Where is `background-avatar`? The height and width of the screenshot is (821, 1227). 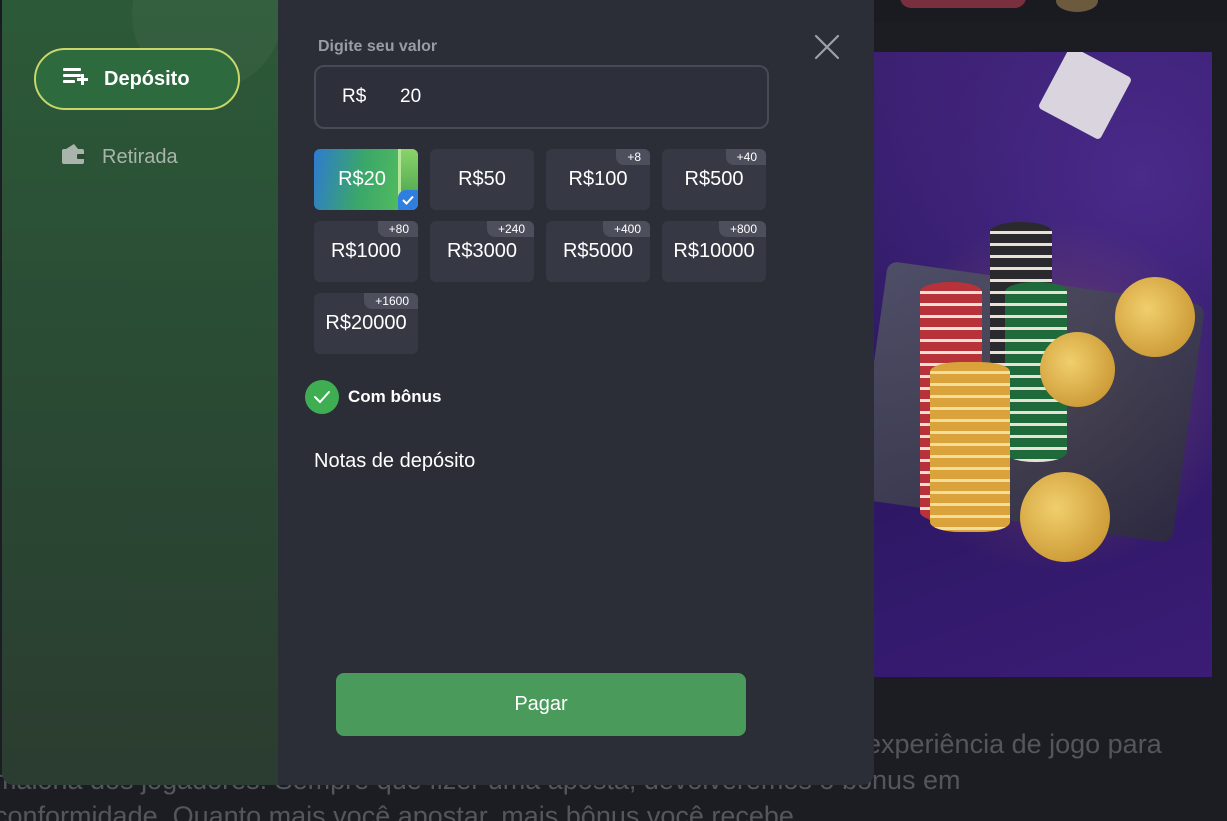
background-avatar is located at coordinates (1077, 6).